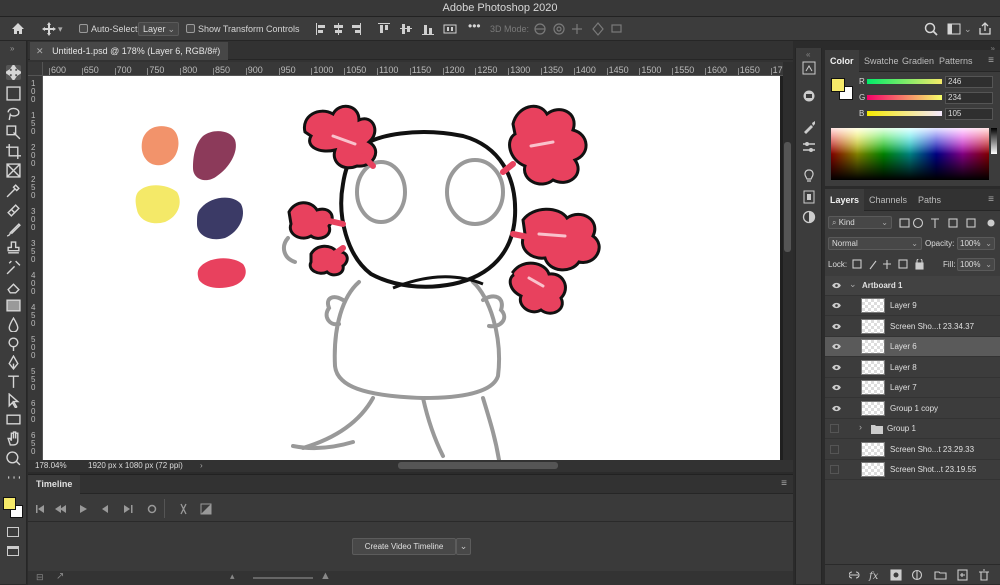  What do you see at coordinates (243, 29) in the screenshot?
I see `show-transform-checkbox: Show Transform Controls` at bounding box center [243, 29].